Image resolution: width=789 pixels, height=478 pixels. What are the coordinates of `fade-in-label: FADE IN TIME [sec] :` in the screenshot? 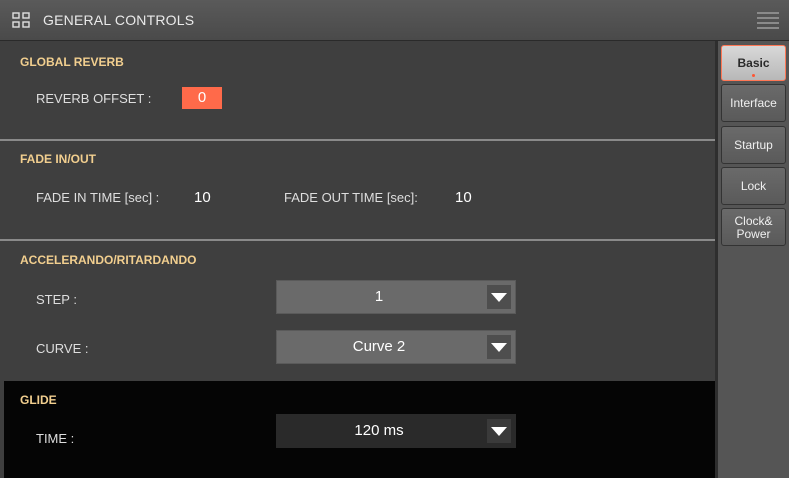 It's located at (98, 197).